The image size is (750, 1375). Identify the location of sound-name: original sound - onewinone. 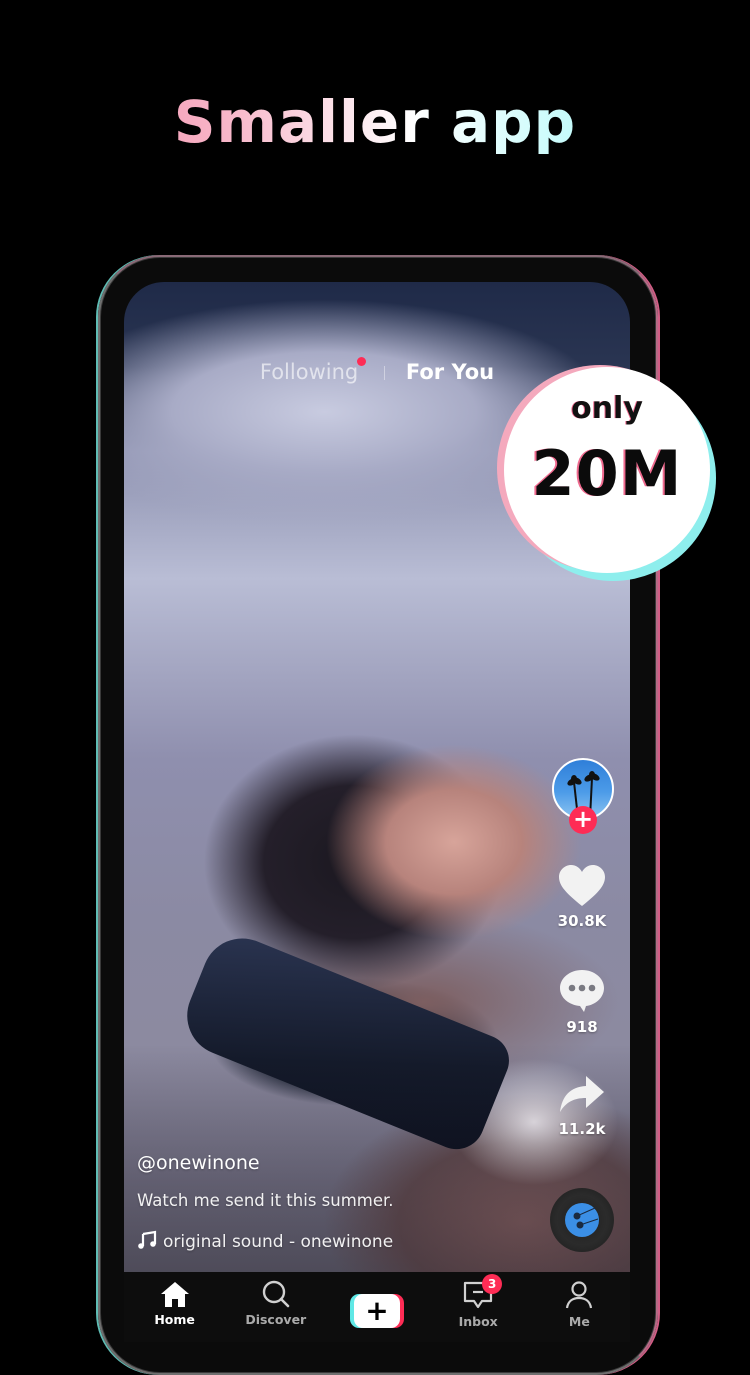
(278, 1242).